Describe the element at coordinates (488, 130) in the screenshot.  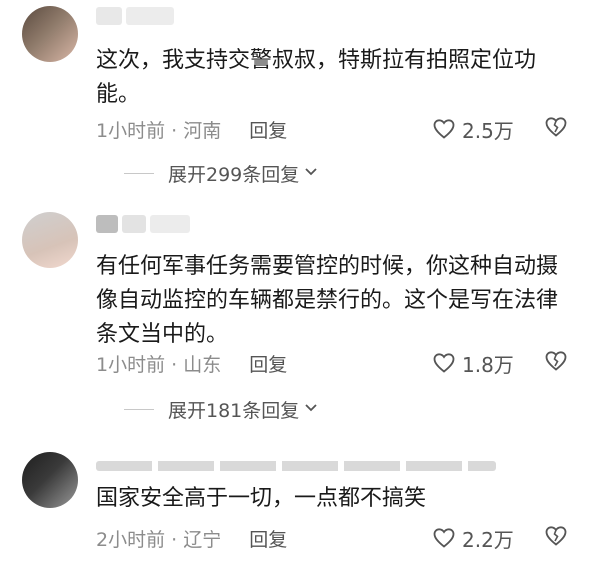
I see `like-count: 2.5万` at that location.